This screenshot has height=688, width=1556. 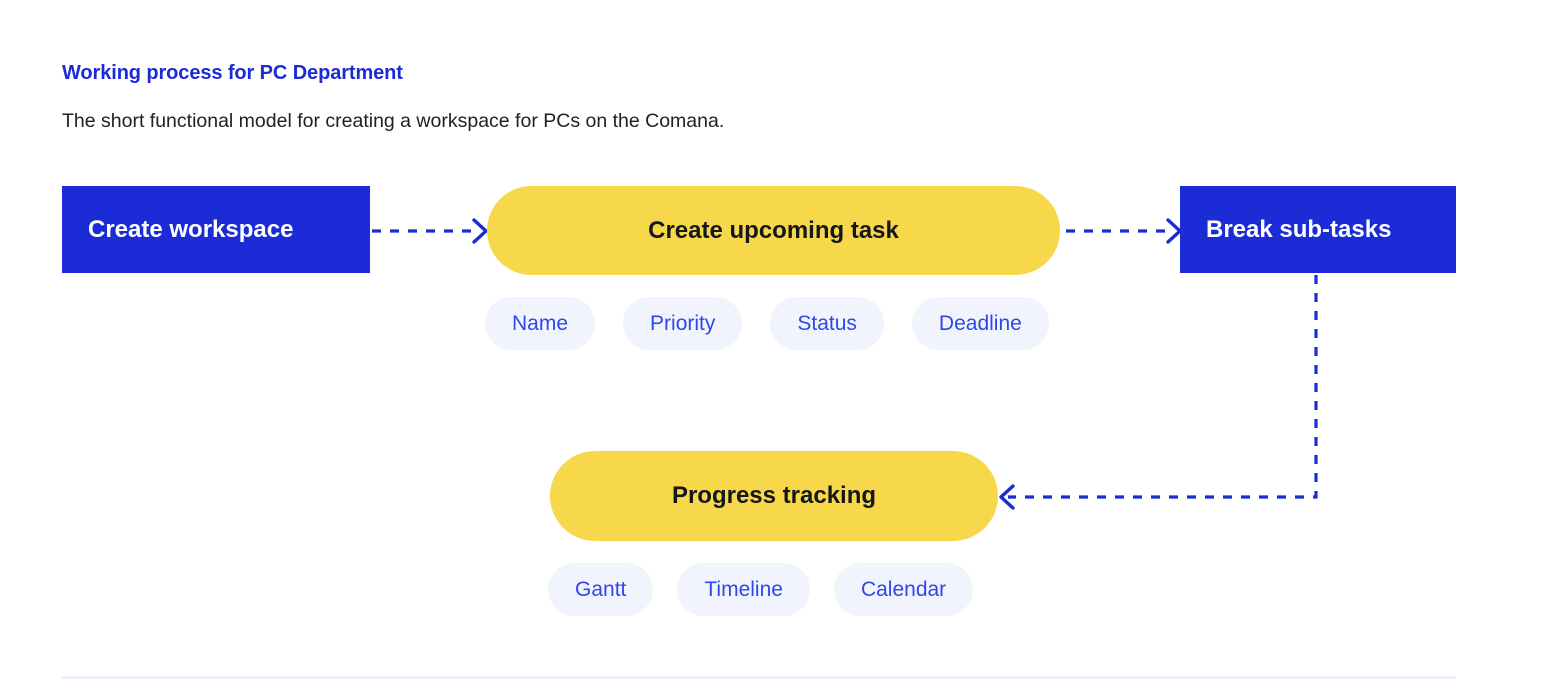 I want to click on pill-gantt: Gantt, so click(x=601, y=589).